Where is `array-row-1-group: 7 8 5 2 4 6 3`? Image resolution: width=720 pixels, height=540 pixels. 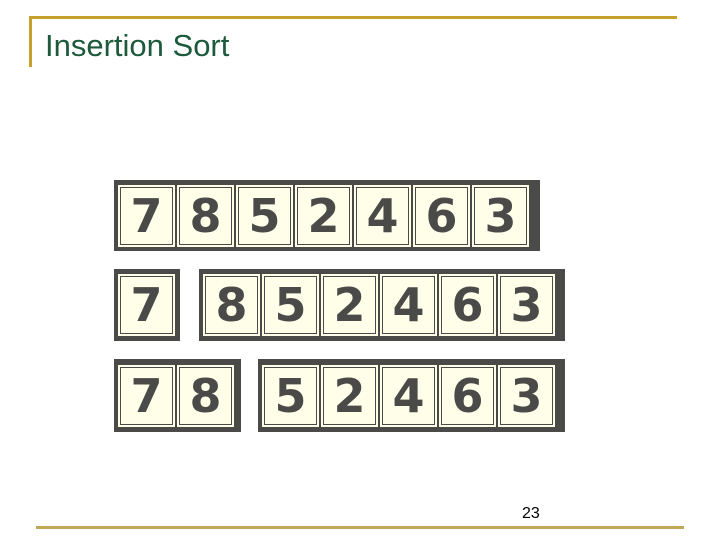
array-row-1-group: 7 8 5 2 4 6 3 is located at coordinates (327, 215).